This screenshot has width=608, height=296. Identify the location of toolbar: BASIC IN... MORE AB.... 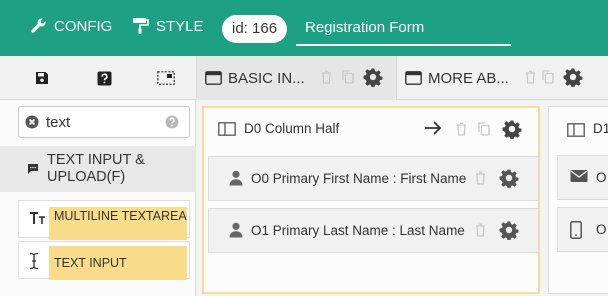
(304, 78).